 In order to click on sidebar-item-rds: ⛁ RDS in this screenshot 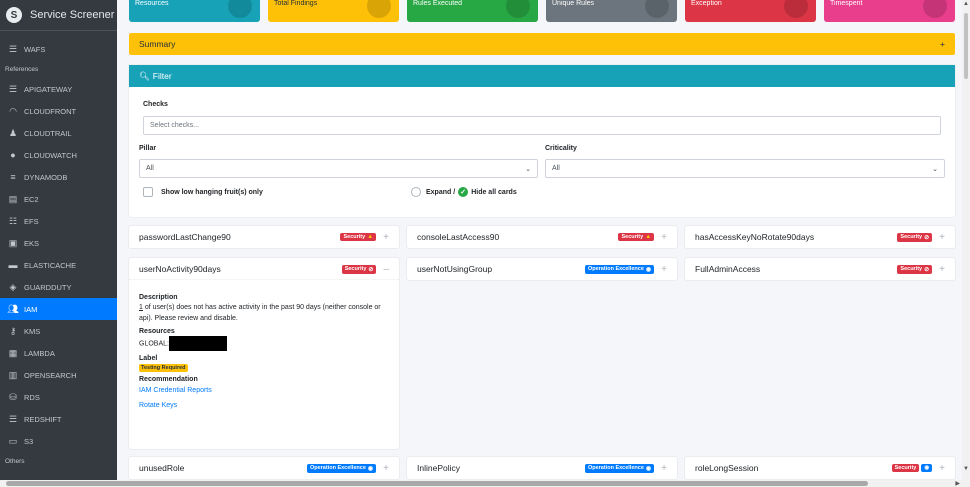, I will do `click(58, 397)`.